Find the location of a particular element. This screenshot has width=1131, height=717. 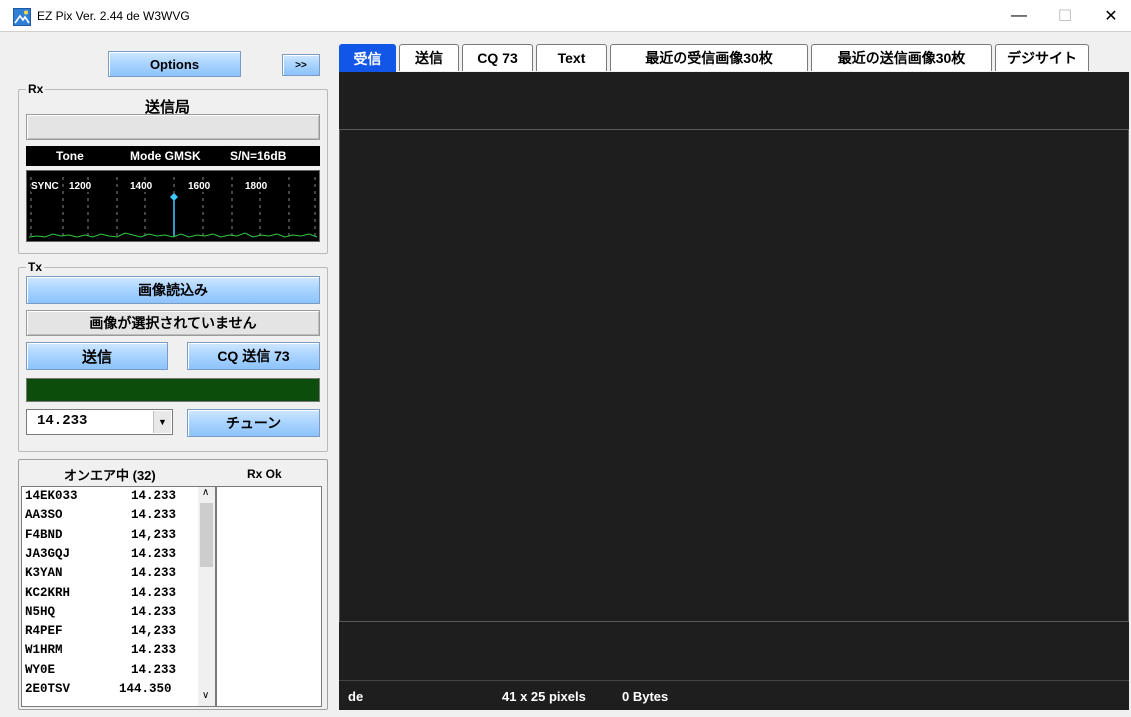

rx-group-label: Rx is located at coordinates (36, 89).